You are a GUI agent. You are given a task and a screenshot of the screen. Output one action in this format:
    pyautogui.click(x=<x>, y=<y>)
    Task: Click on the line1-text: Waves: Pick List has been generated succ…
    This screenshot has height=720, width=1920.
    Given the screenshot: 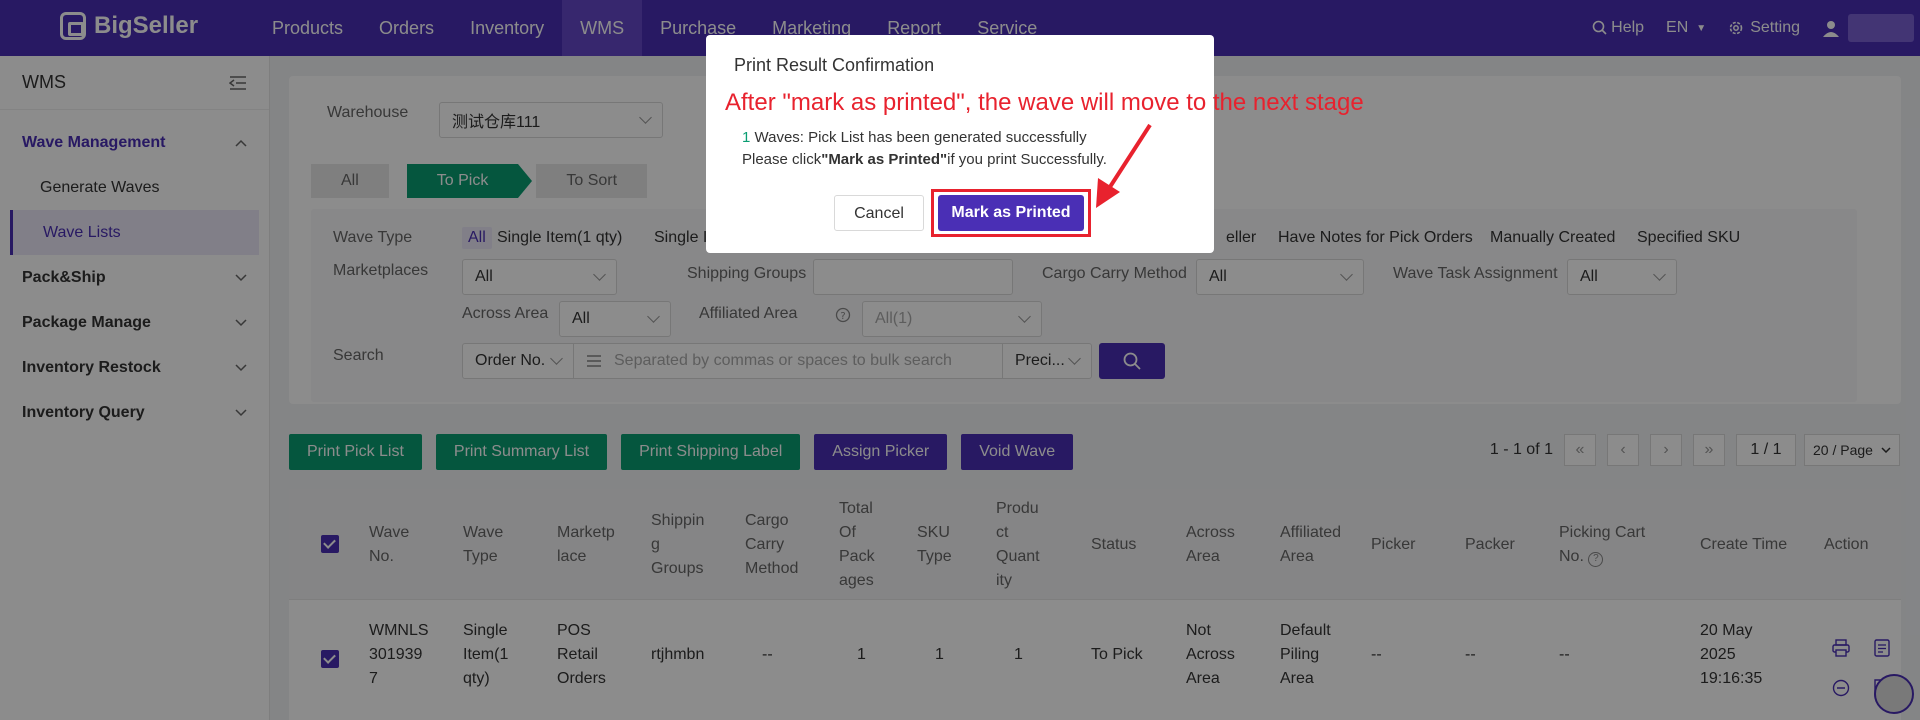 What is the action you would take?
    pyautogui.click(x=918, y=137)
    